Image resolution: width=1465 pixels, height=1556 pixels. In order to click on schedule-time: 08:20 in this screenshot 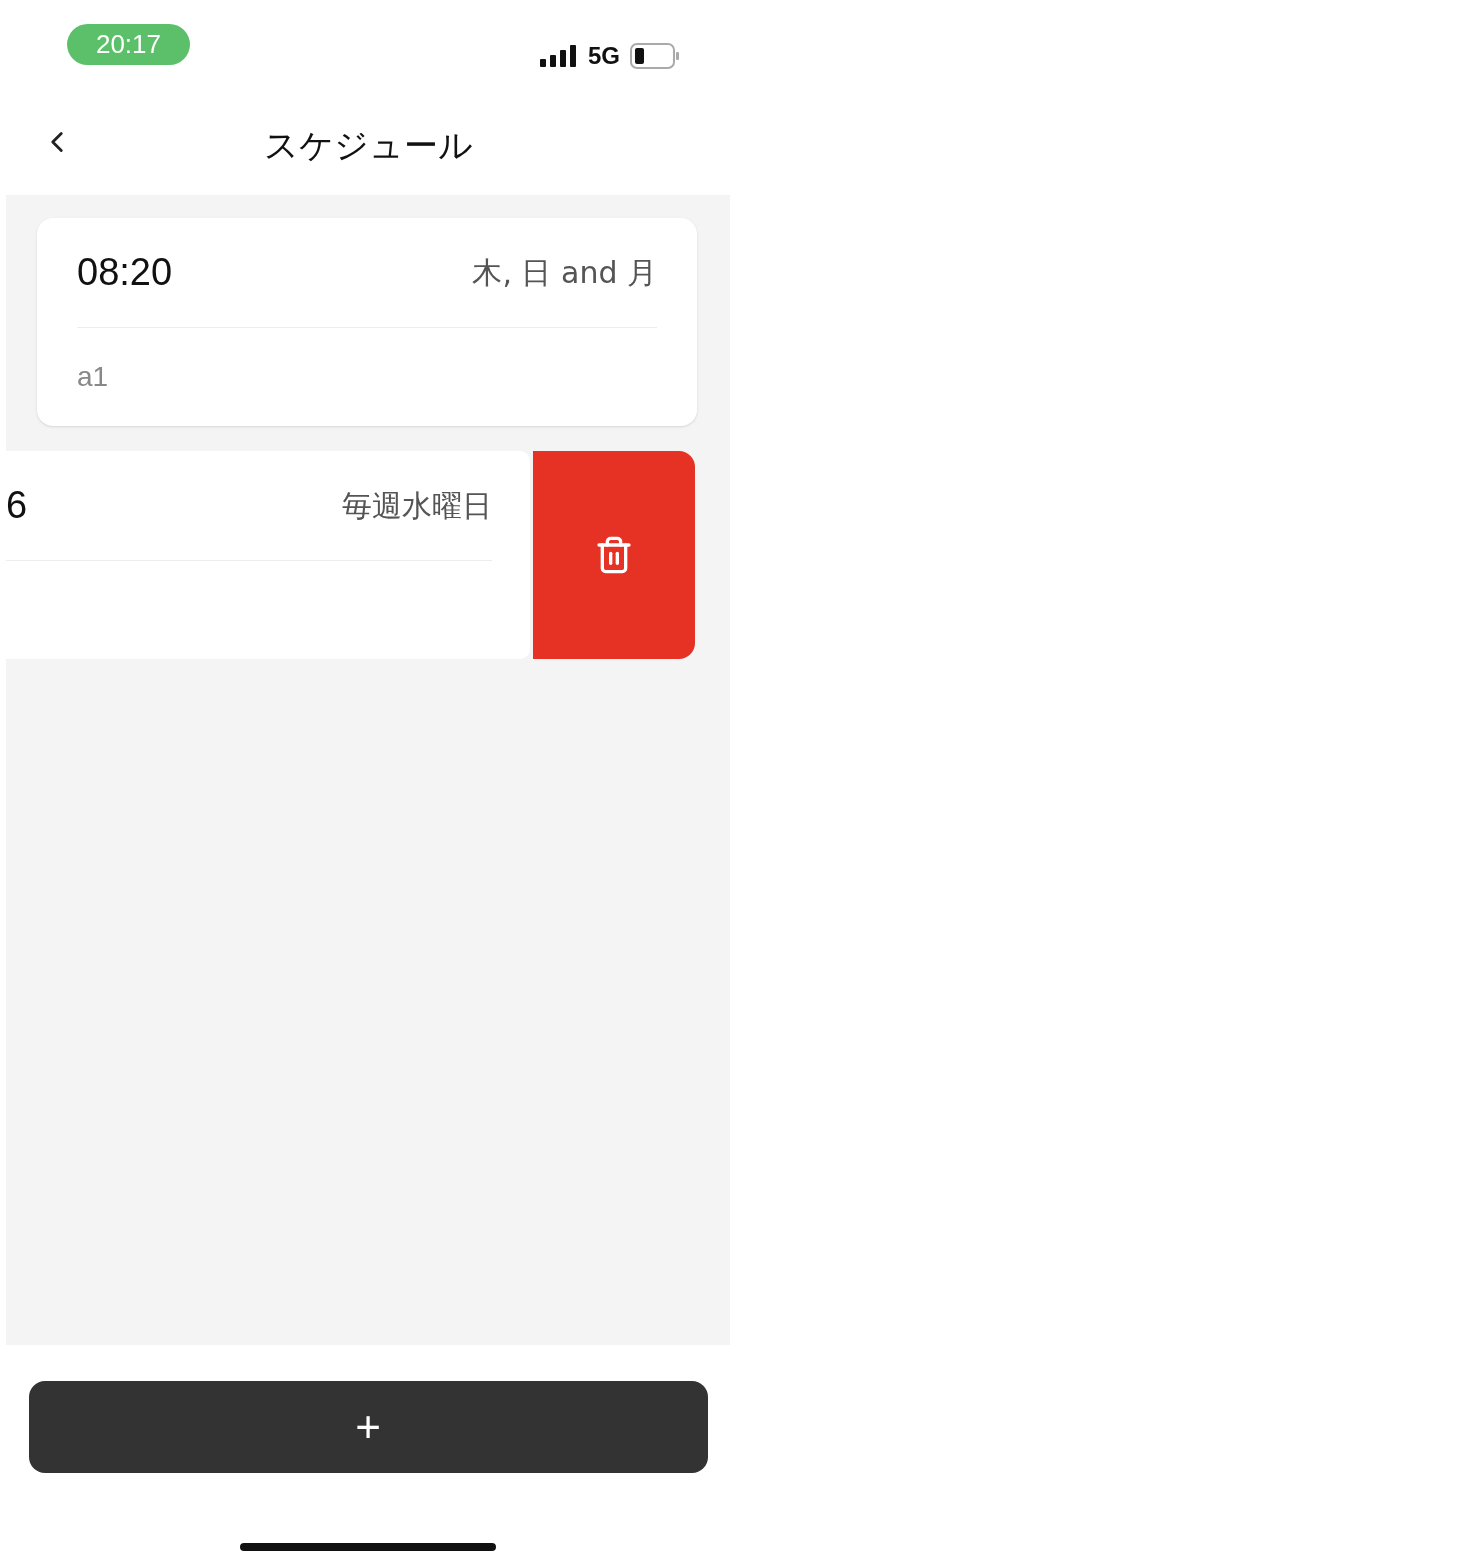, I will do `click(125, 272)`.